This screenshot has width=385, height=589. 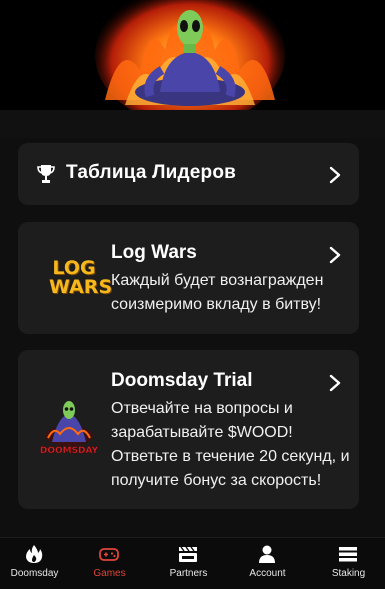 I want to click on nav-label: Doomsday, so click(x=34, y=573).